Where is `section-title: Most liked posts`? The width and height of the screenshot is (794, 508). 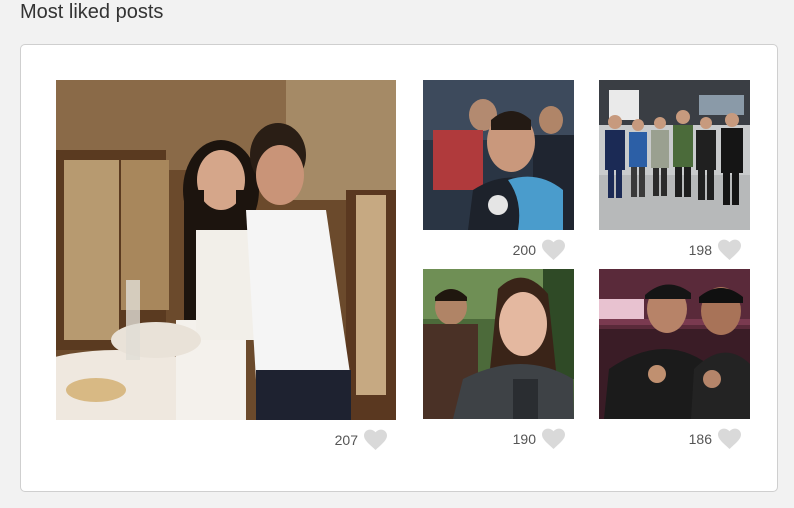 section-title: Most liked posts is located at coordinates (92, 12).